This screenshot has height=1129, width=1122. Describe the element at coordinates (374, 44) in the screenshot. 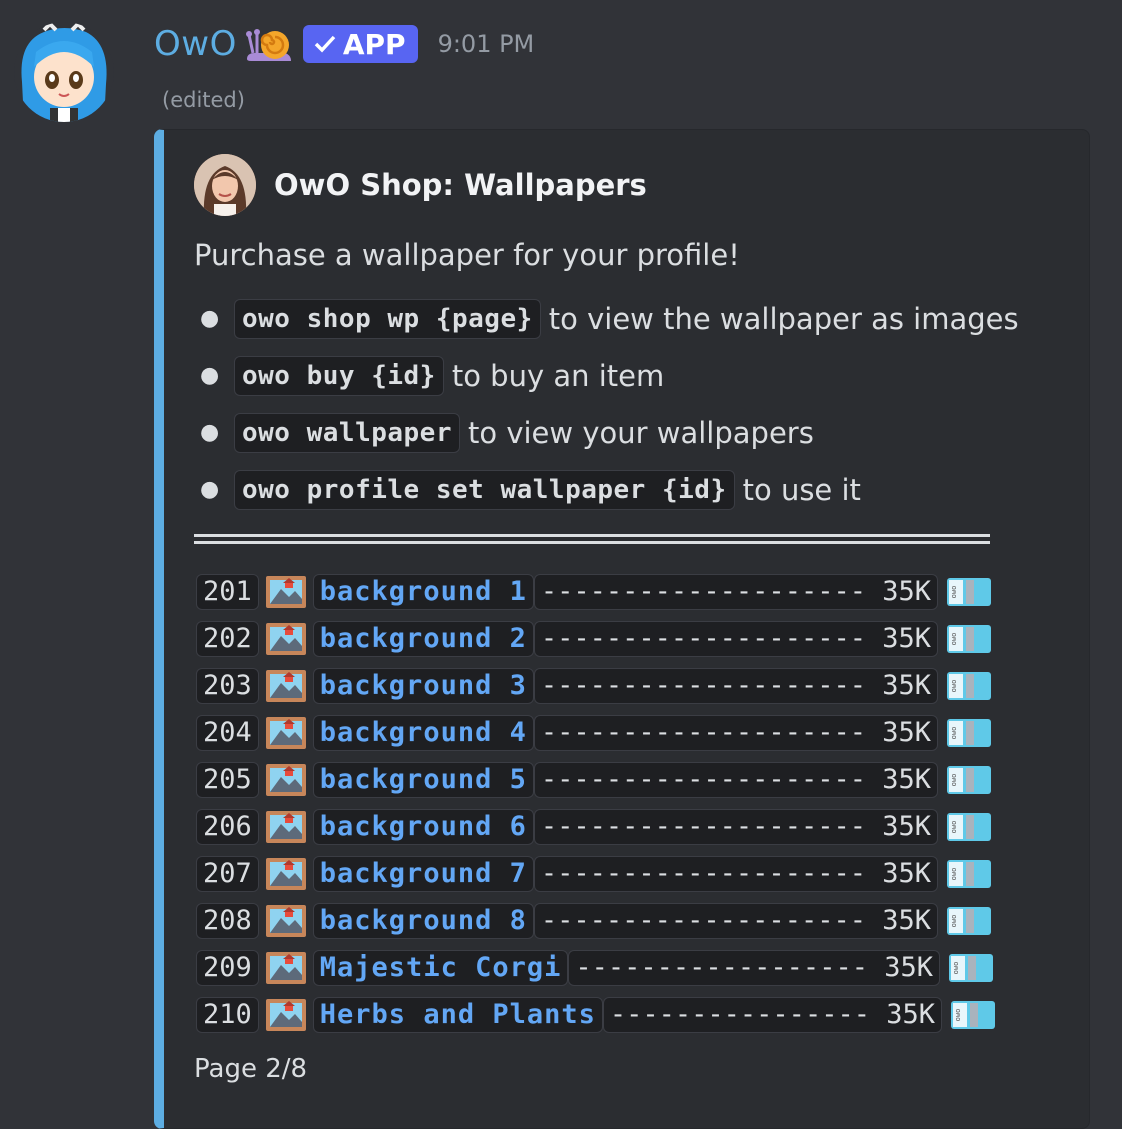

I see `app-badge-label: APP` at that location.